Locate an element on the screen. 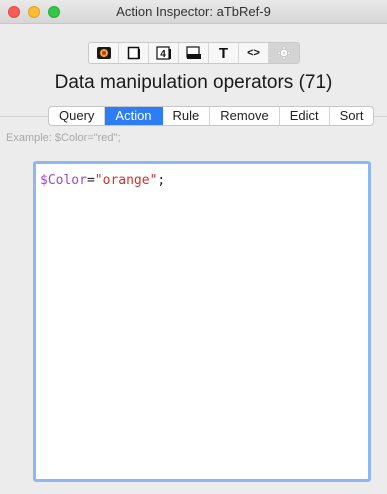 This screenshot has height=494, width=387. action-gear-icon is located at coordinates (284, 53).